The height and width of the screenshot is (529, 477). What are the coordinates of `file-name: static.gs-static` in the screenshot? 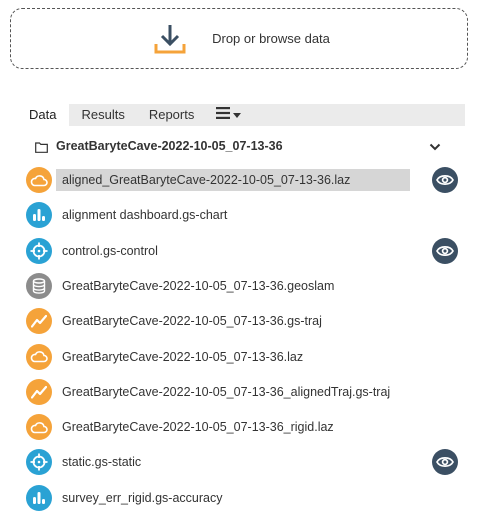 It's located at (101, 462).